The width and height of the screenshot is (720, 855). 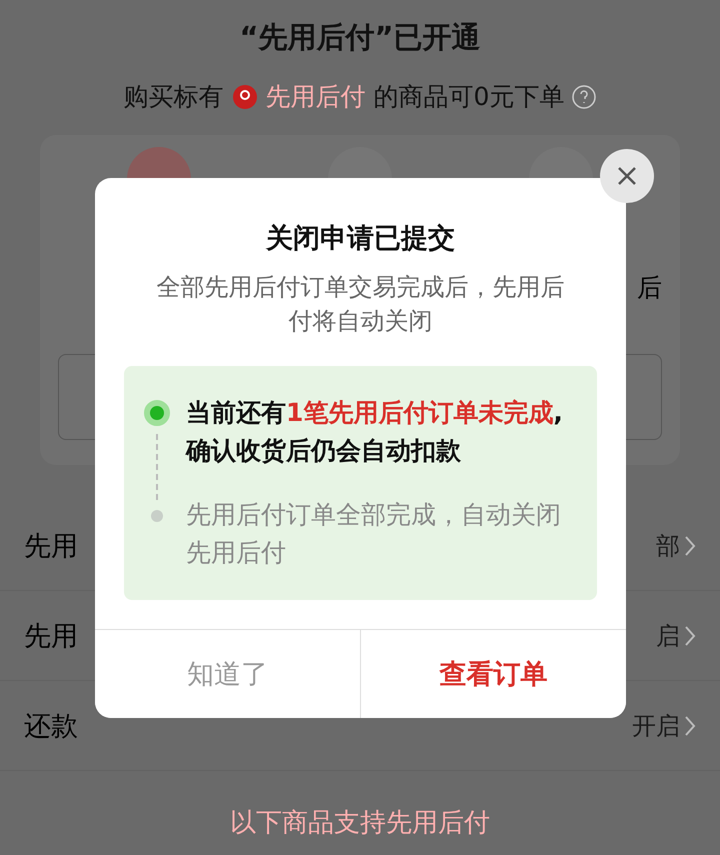 I want to click on row-value: 部, so click(x=668, y=546).